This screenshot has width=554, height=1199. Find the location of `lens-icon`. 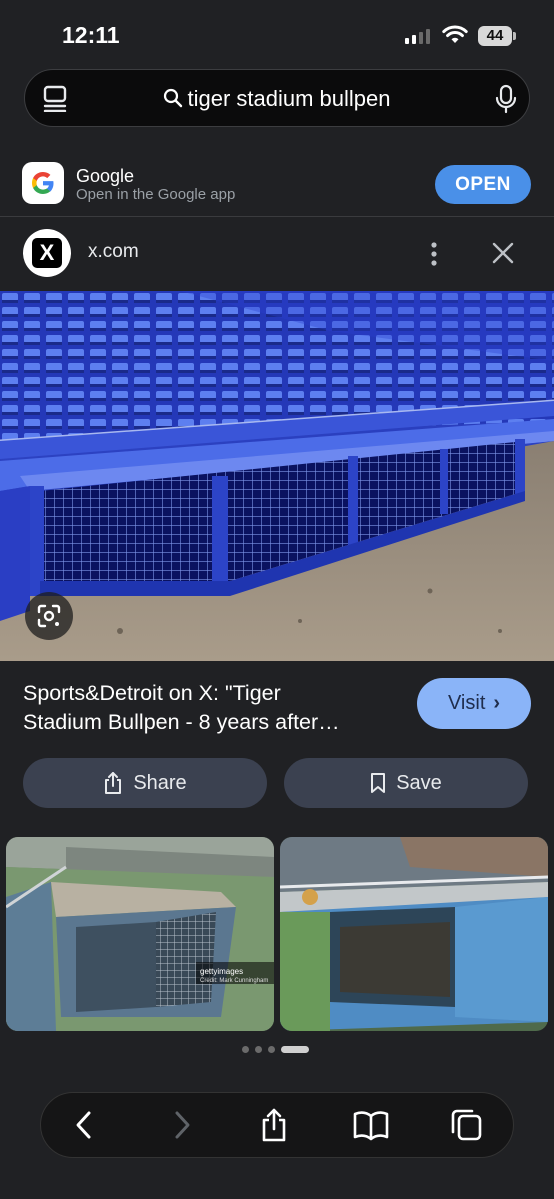

lens-icon is located at coordinates (49, 616).